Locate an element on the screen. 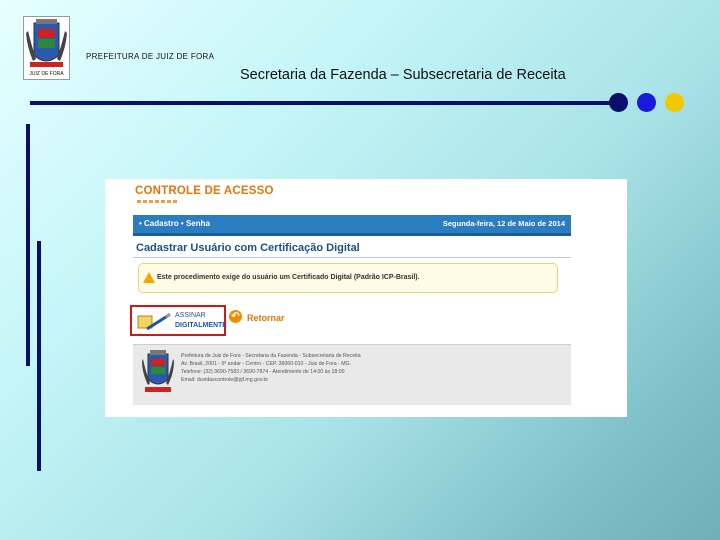 Image resolution: width=720 pixels, height=540 pixels. title-divider is located at coordinates (352, 257).